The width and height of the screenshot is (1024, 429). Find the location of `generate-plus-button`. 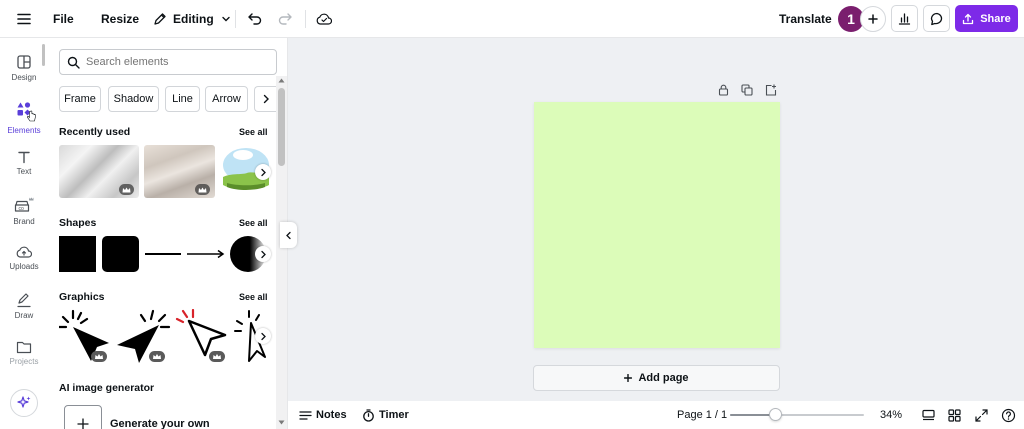

generate-plus-button is located at coordinates (83, 417).